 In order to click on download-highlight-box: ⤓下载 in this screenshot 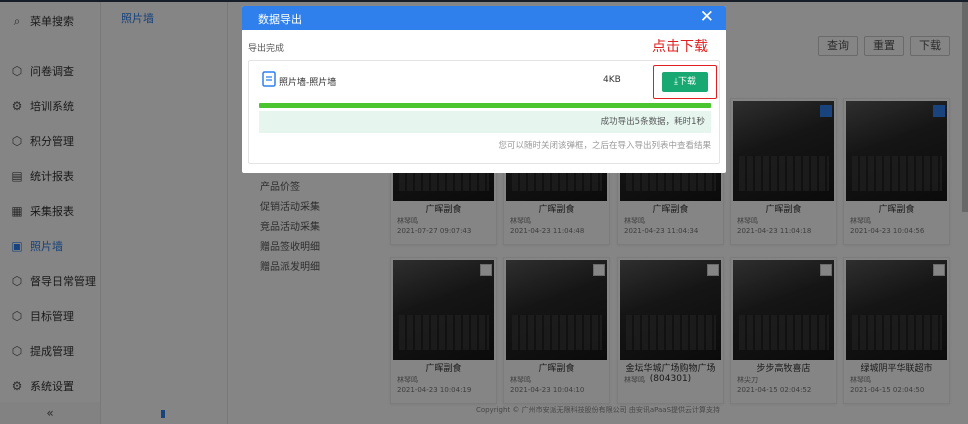, I will do `click(685, 82)`.